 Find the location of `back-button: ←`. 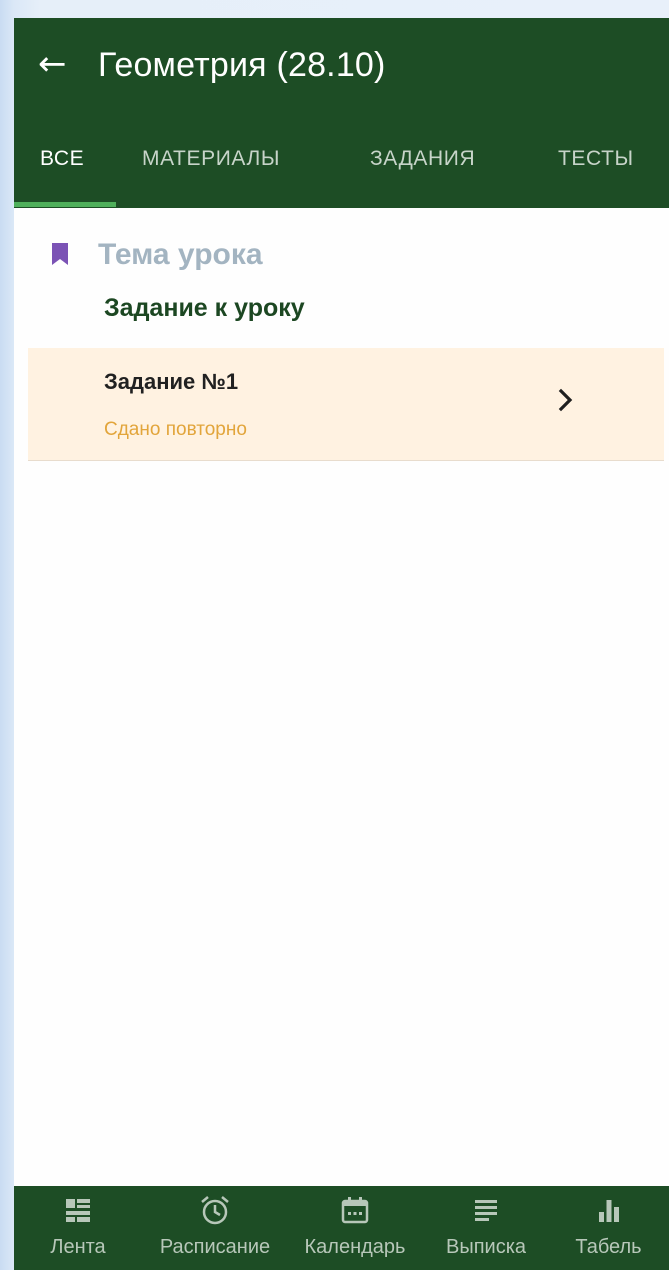

back-button: ← is located at coordinates (58, 64).